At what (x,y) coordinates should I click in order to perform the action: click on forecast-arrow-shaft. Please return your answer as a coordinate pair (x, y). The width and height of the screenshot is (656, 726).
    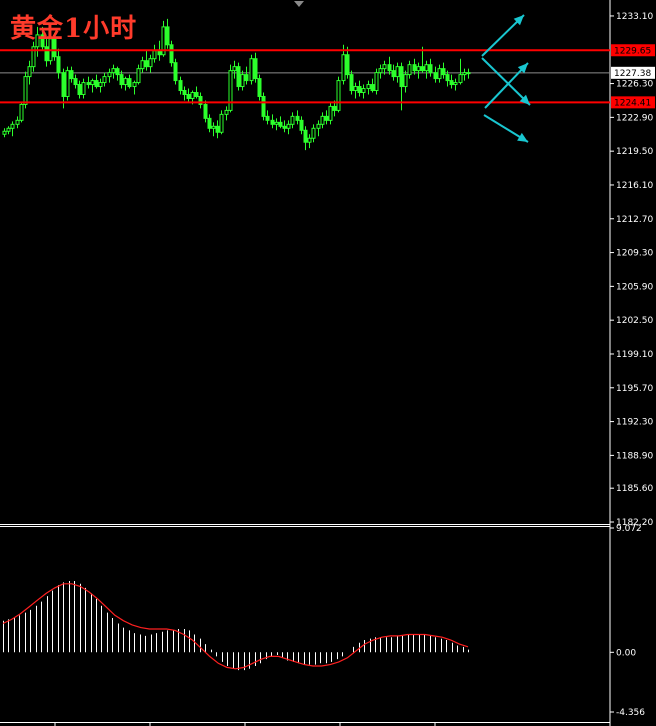
    Looking at the image, I should click on (506, 81).